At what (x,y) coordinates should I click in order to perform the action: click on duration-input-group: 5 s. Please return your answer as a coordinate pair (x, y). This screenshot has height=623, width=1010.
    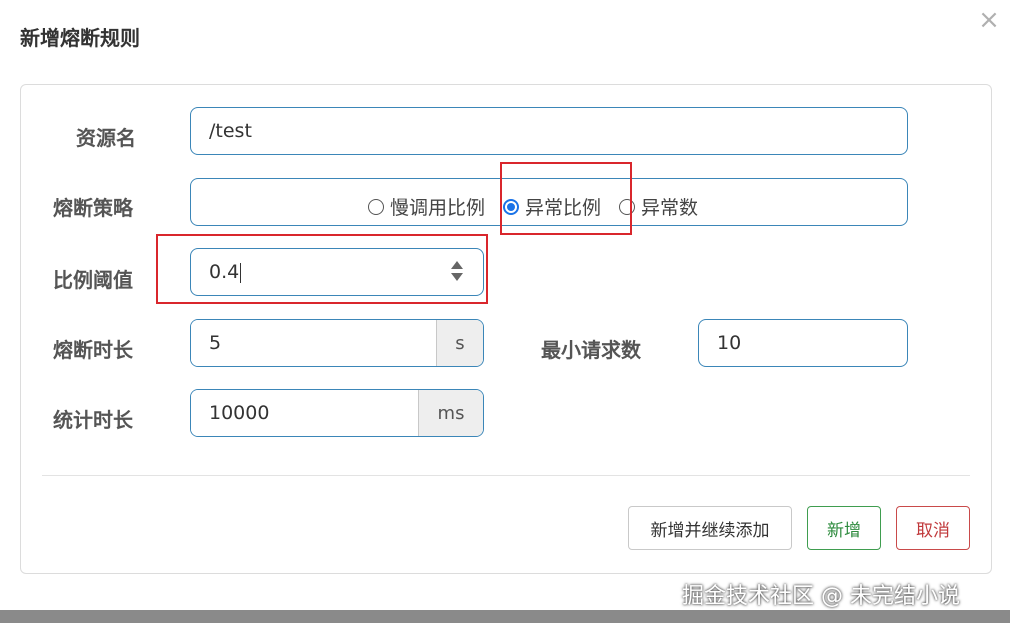
    Looking at the image, I should click on (337, 343).